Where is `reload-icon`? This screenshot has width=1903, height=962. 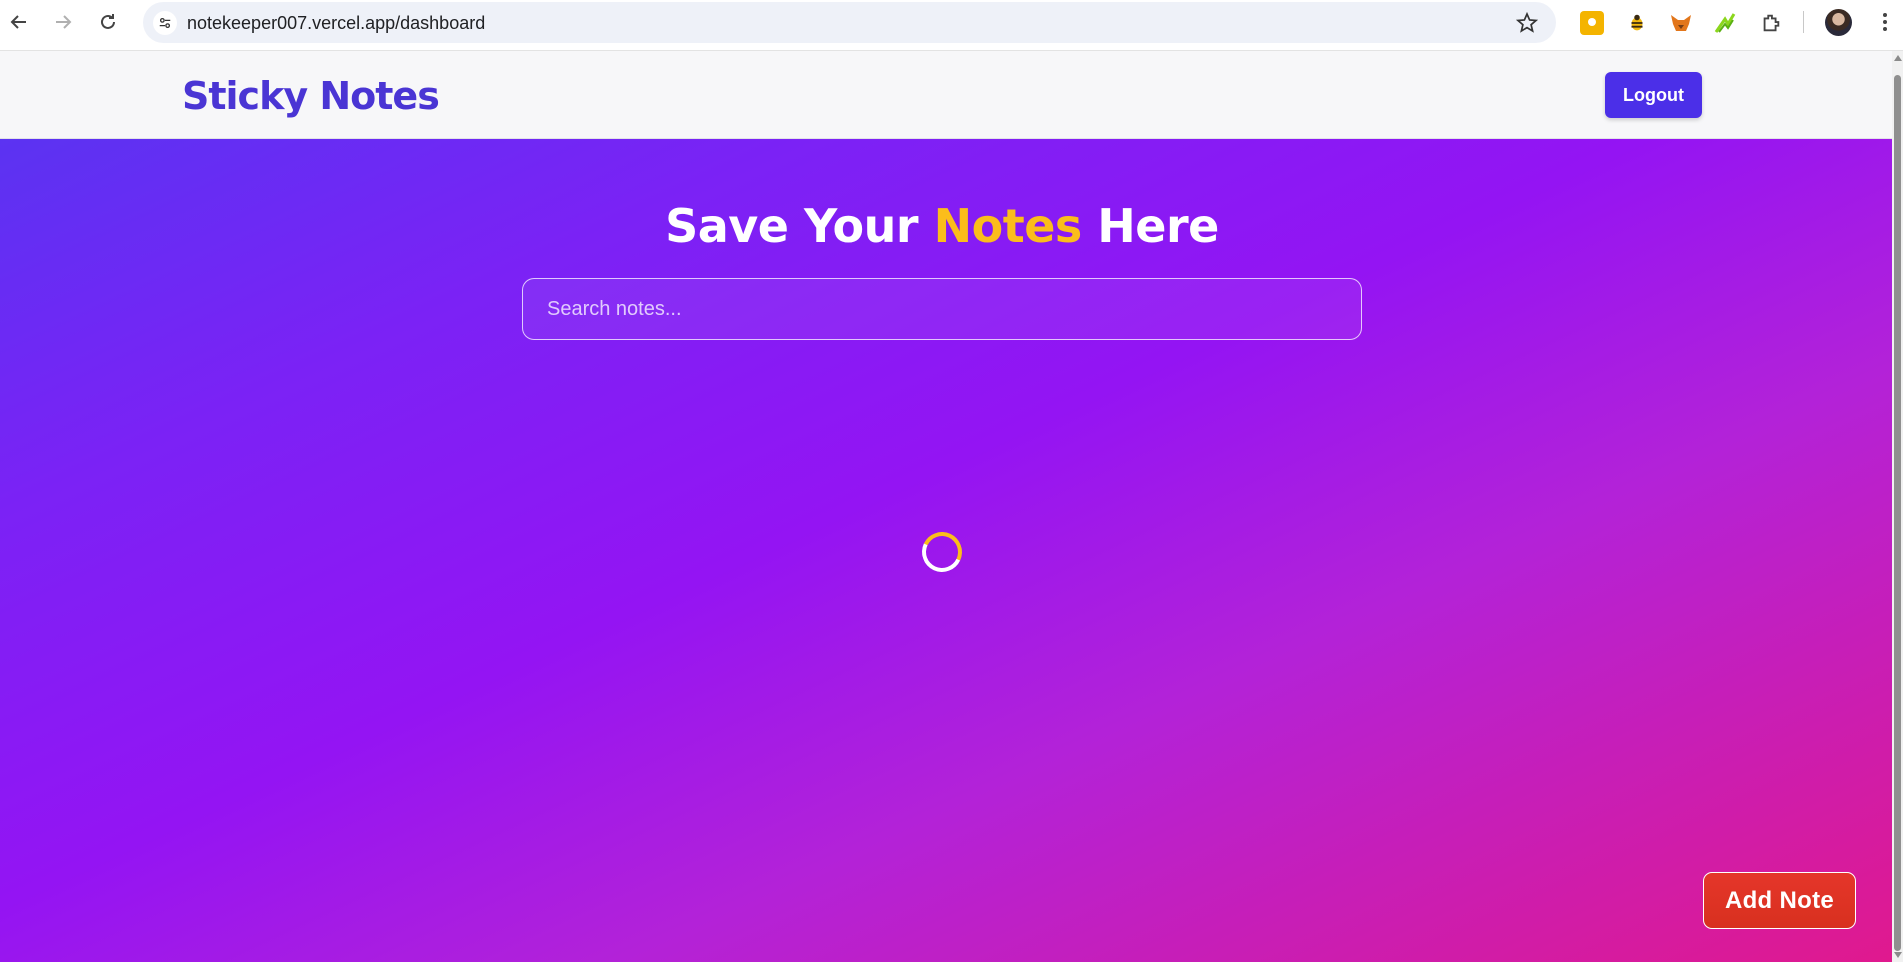
reload-icon is located at coordinates (108, 22).